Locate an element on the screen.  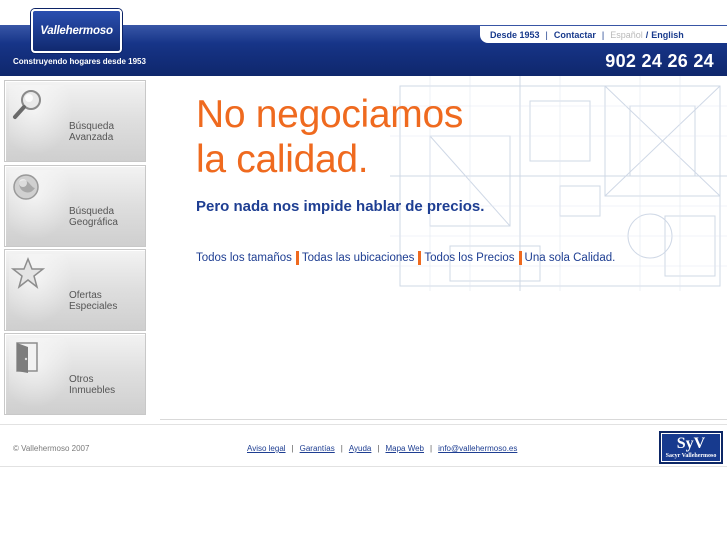
sacyr-vallehermoso-logo: SyV Sacyr Vallehermoso is located at coordinates (691, 447).